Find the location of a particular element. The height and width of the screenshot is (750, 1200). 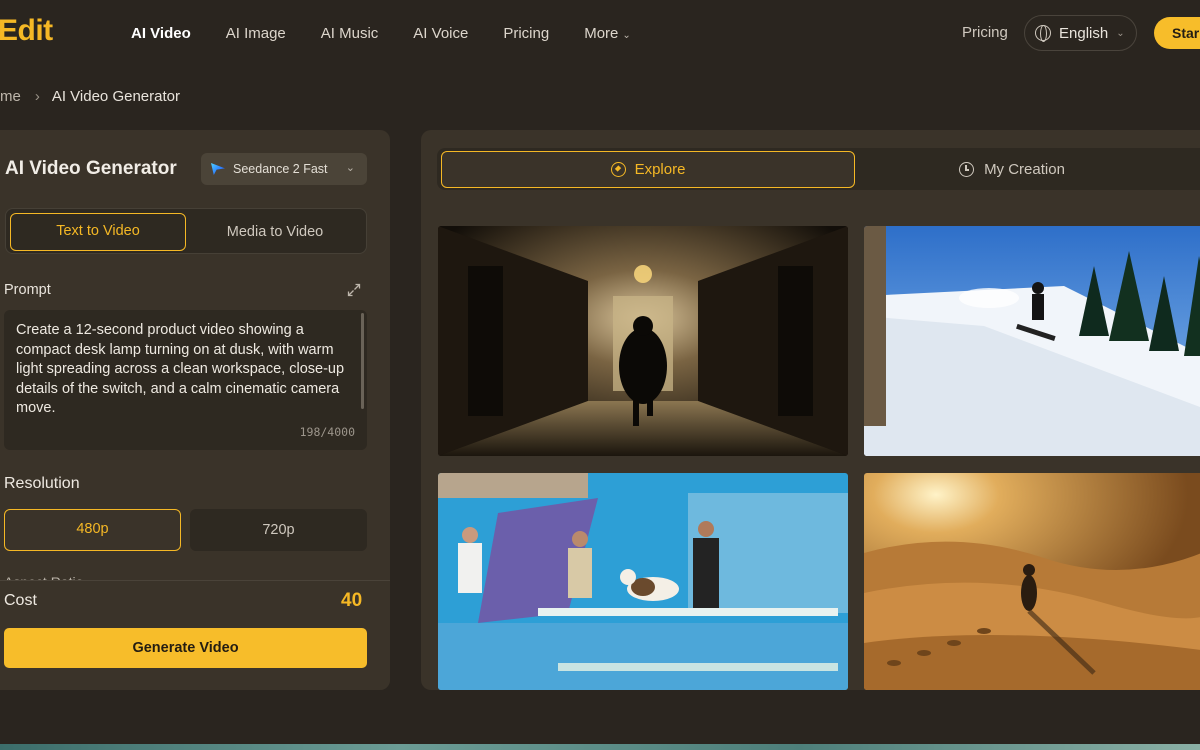

generate-video-button: Generate Video is located at coordinates (185, 648).